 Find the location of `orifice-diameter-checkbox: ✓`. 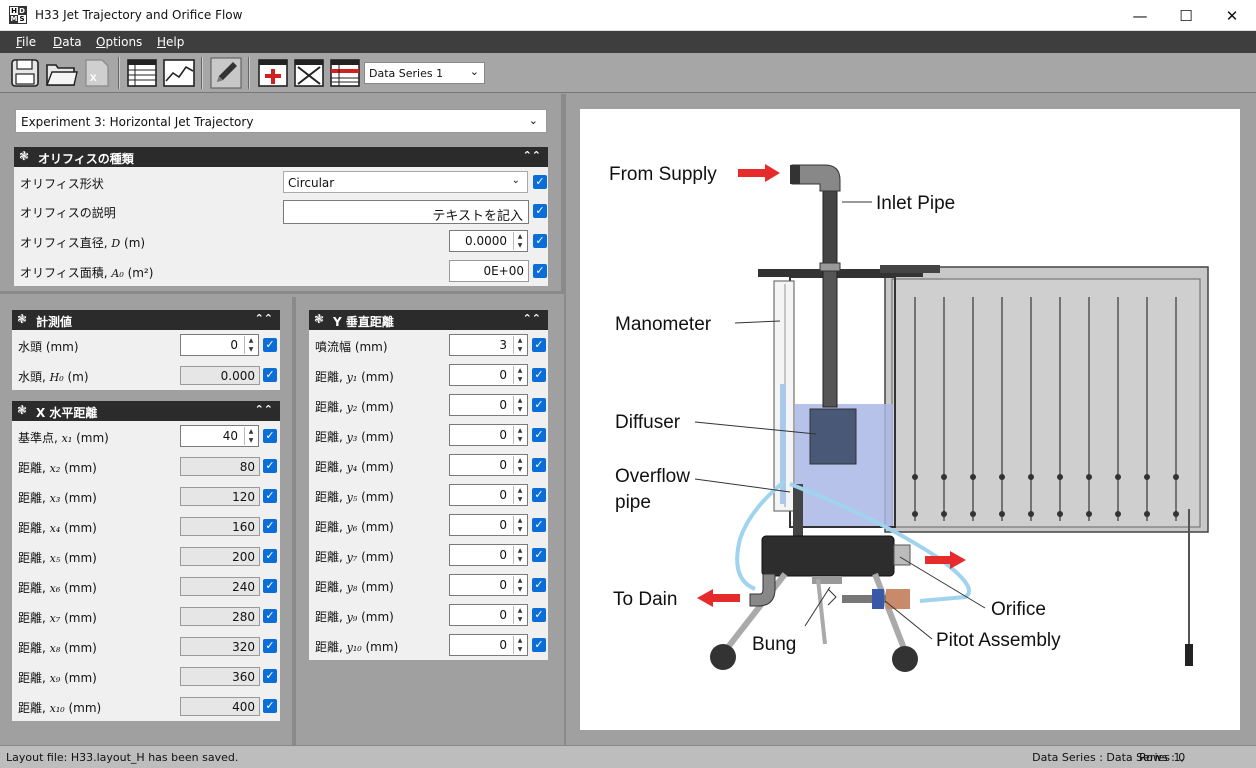

orifice-diameter-checkbox: ✓ is located at coordinates (540, 241).